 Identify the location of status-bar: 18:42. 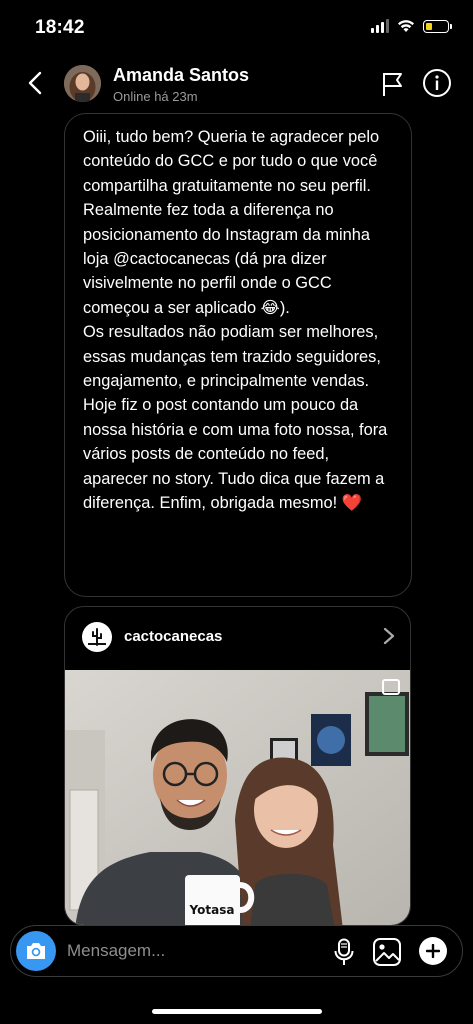
(236, 28).